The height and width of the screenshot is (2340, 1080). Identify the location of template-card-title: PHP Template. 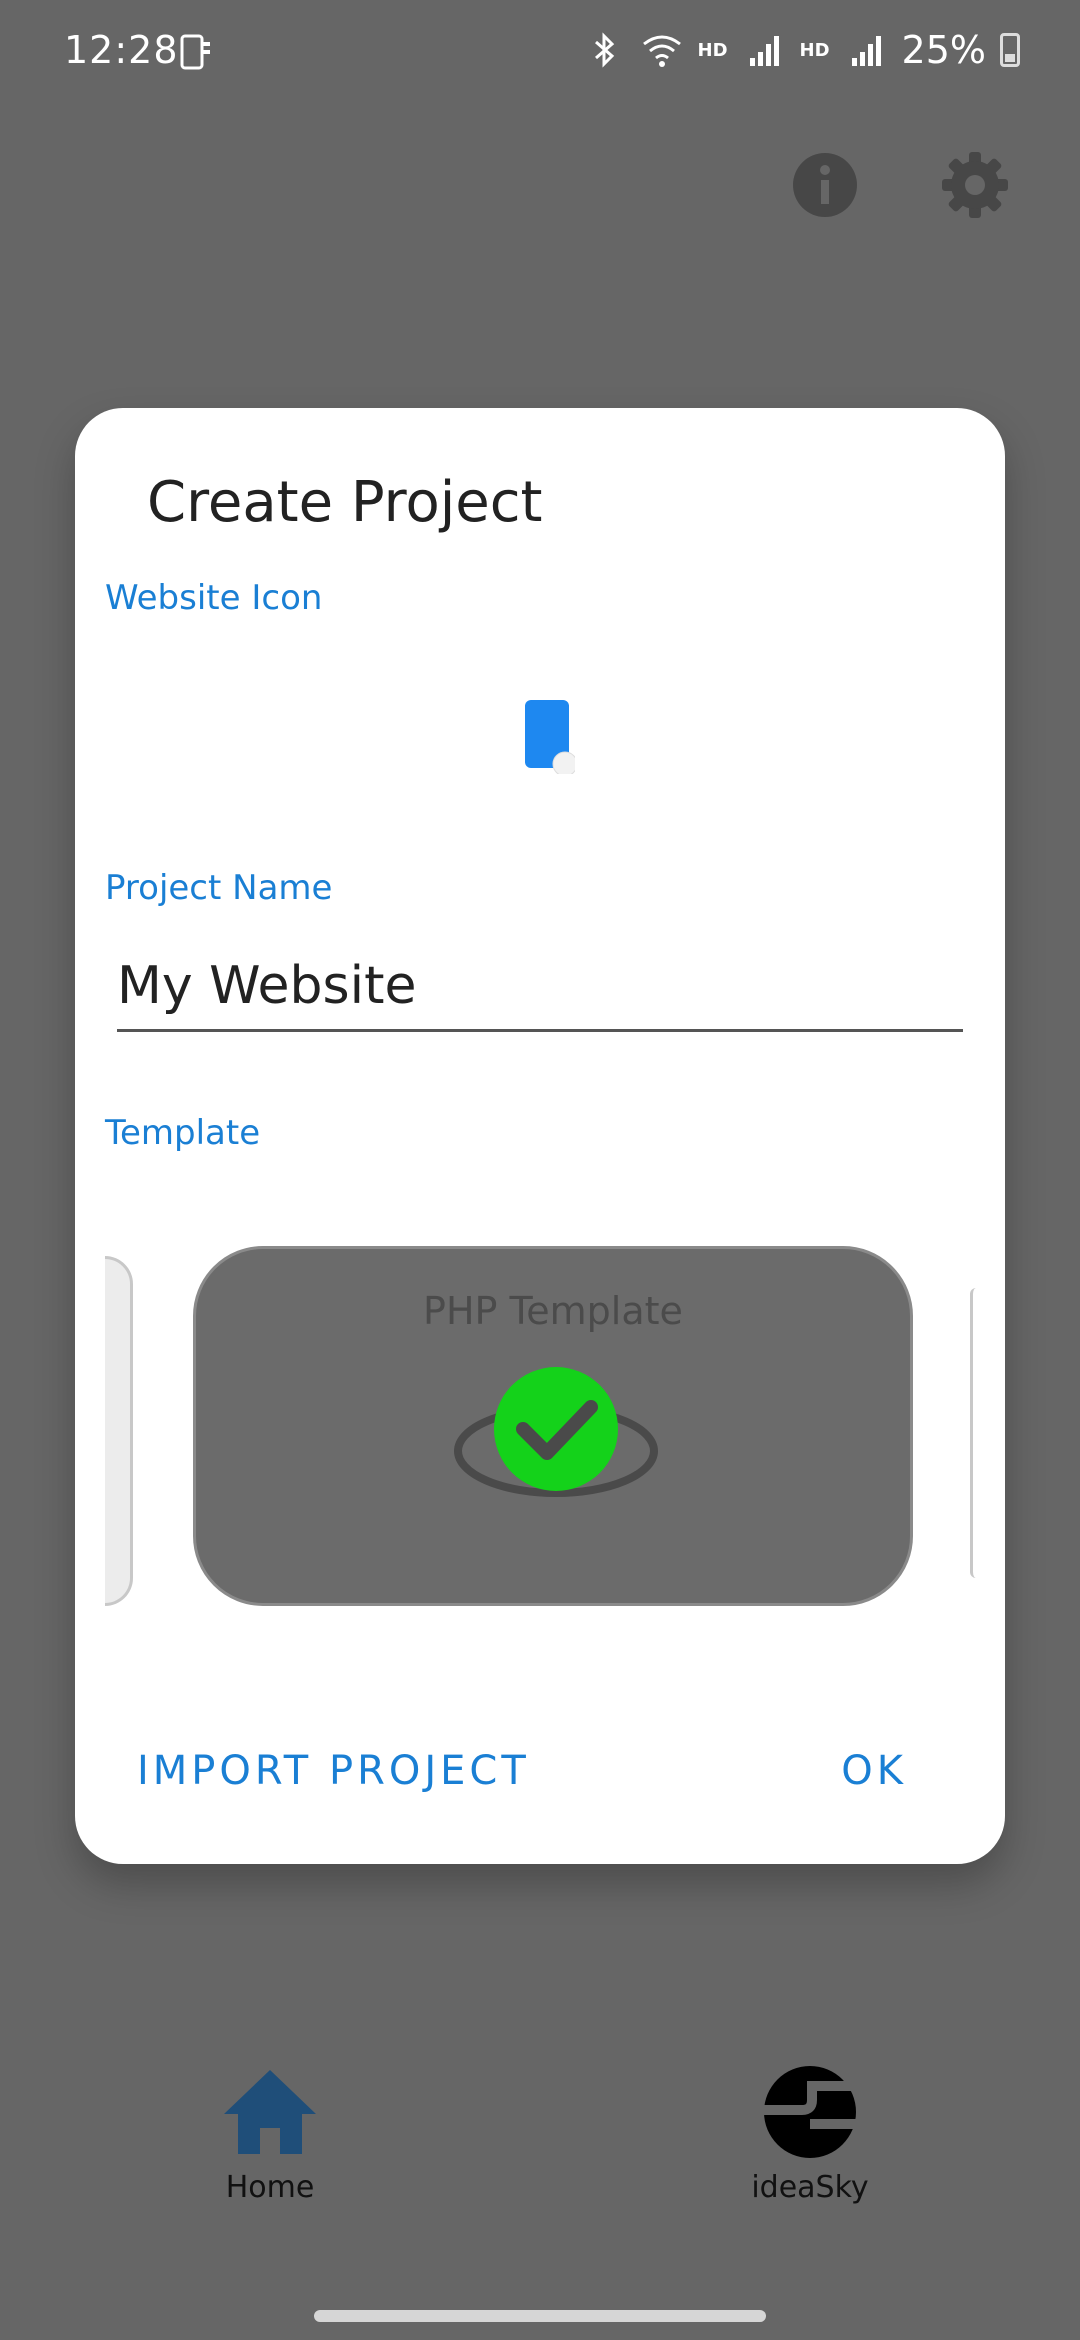
(553, 1311).